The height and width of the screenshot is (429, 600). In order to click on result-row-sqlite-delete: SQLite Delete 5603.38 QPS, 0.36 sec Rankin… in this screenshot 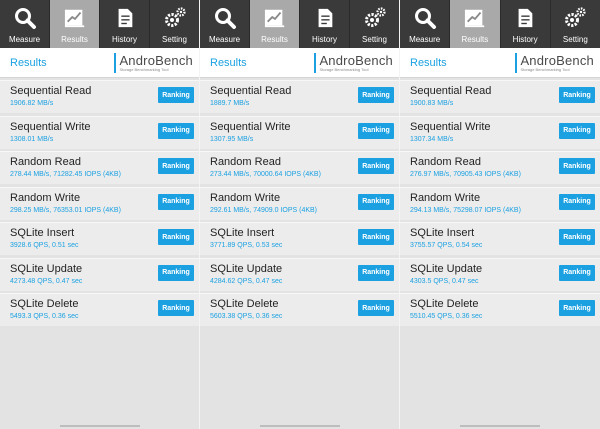, I will do `click(299, 309)`.